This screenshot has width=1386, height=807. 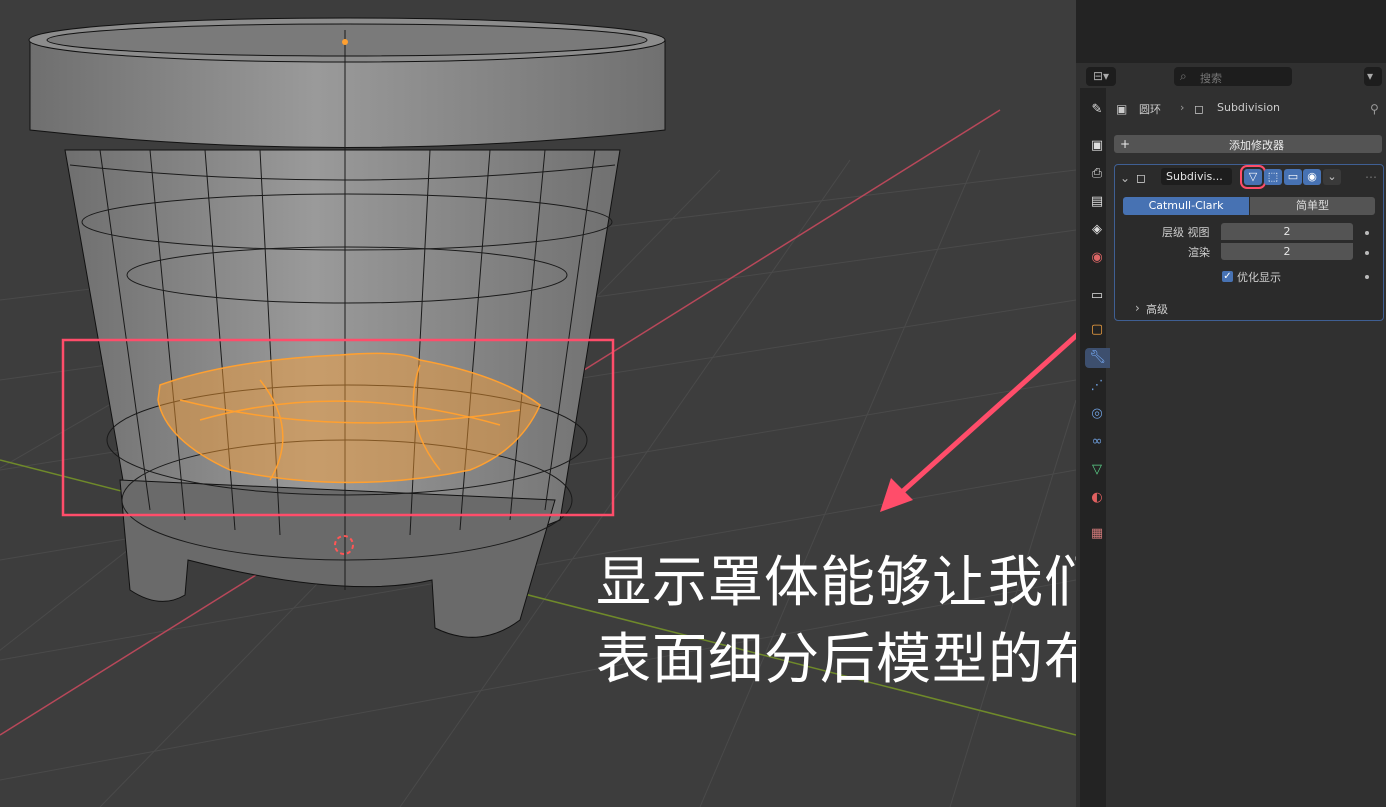 I want to click on view-layer-icon: ▤, so click(x=1097, y=202).